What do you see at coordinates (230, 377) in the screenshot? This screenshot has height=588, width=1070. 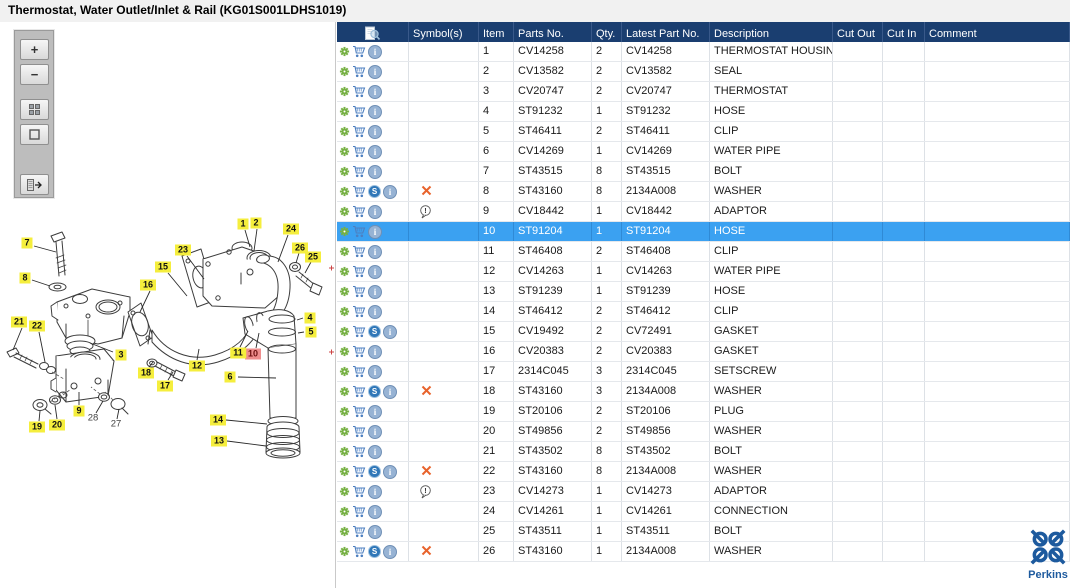 I see `callout-6: 6` at bounding box center [230, 377].